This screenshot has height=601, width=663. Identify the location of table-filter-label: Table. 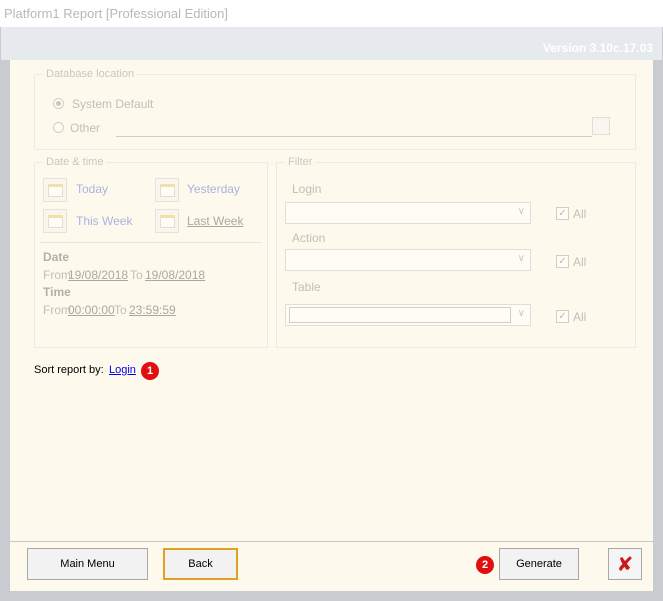
(306, 287).